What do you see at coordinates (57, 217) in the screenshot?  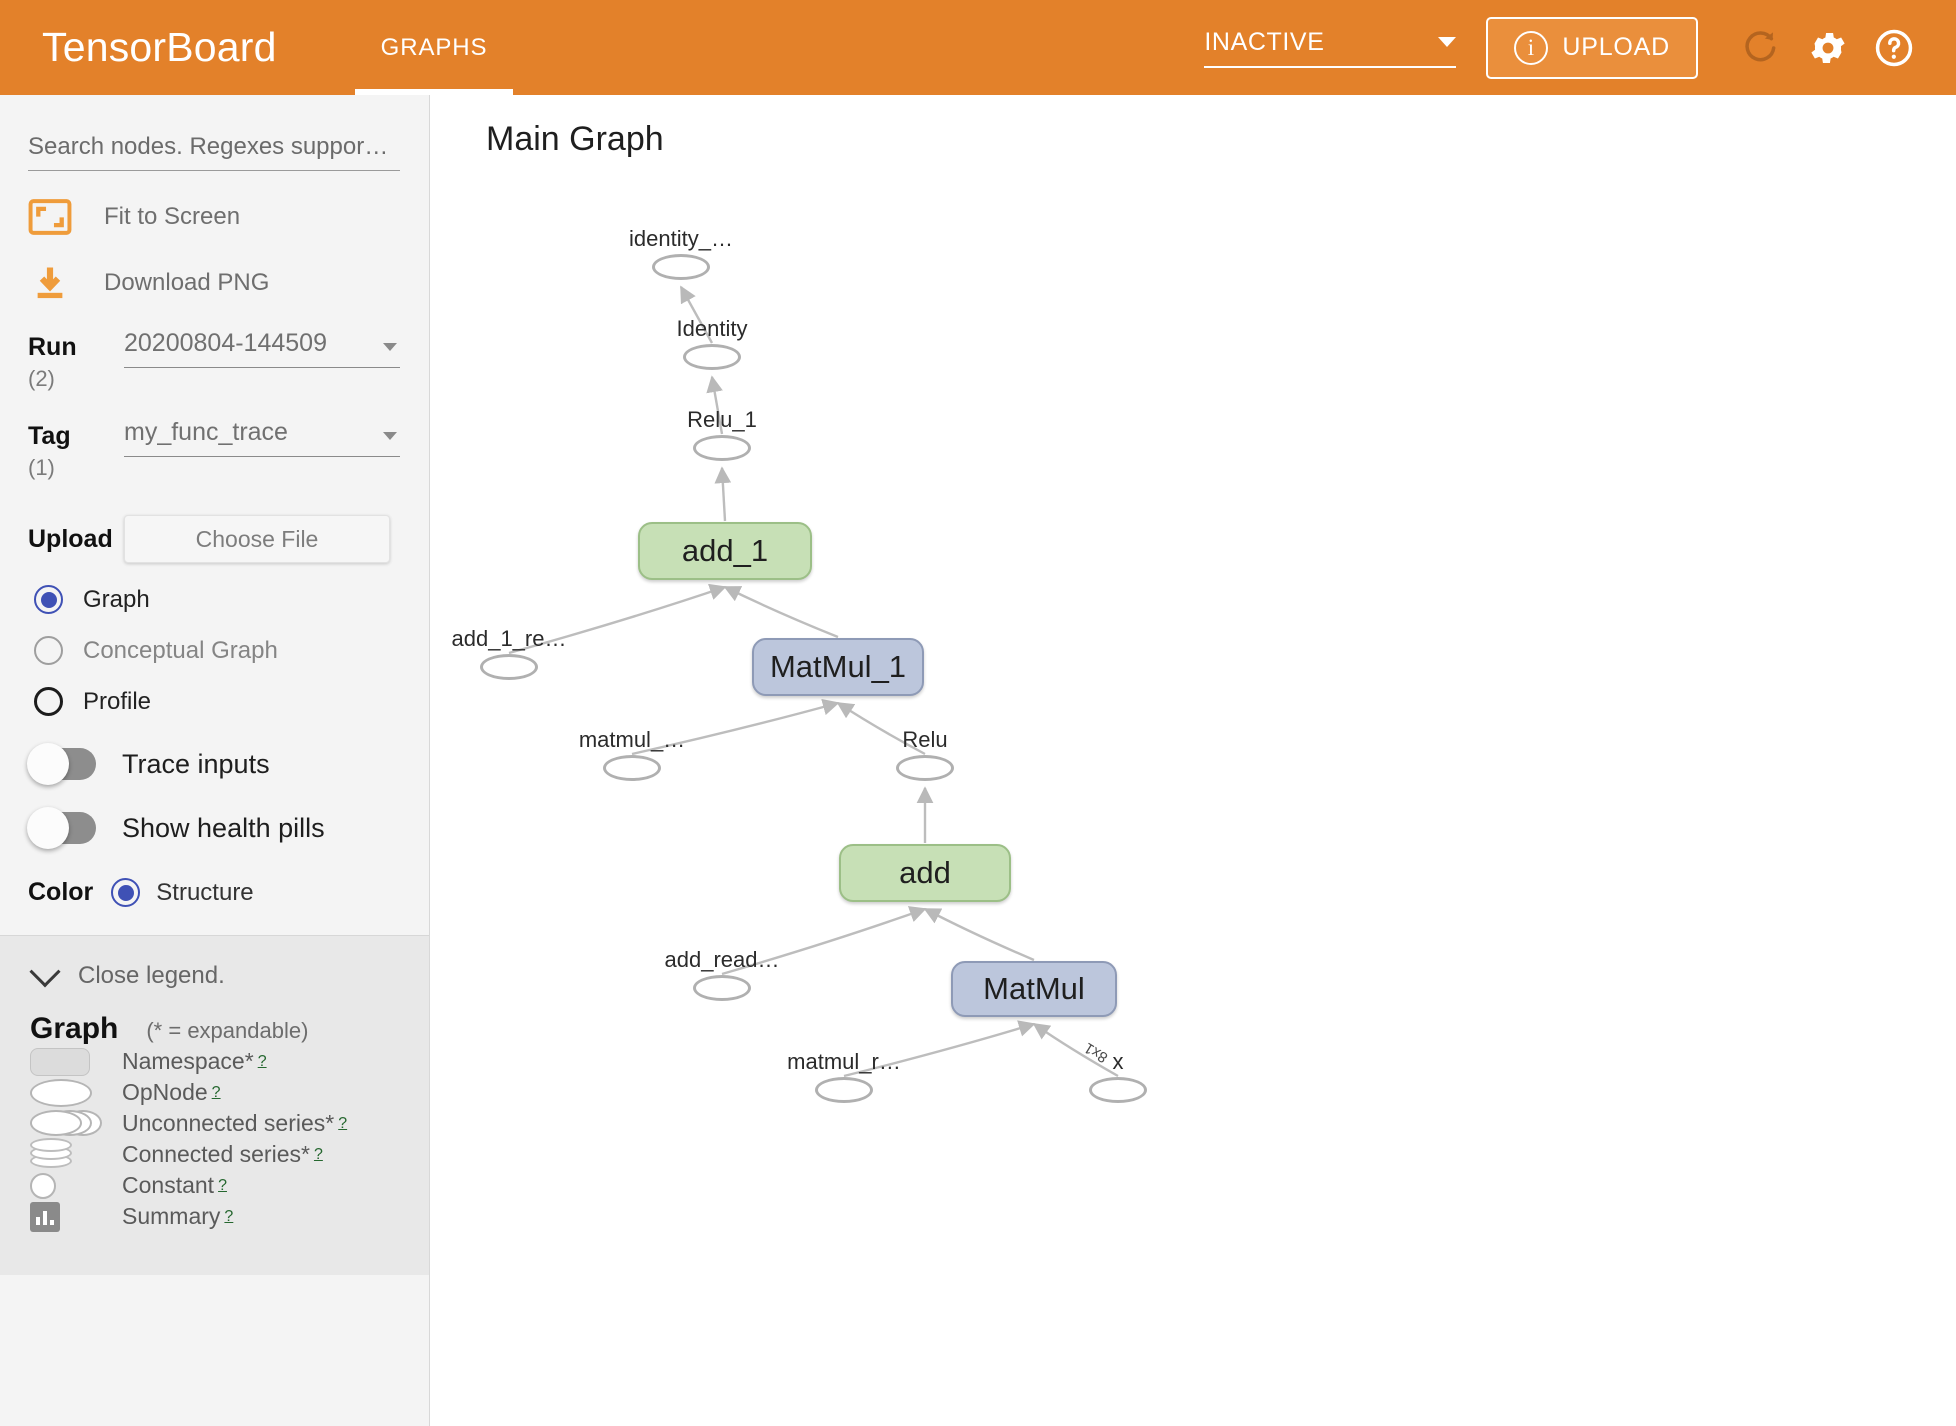 I see `fit-to-screen-icon` at bounding box center [57, 217].